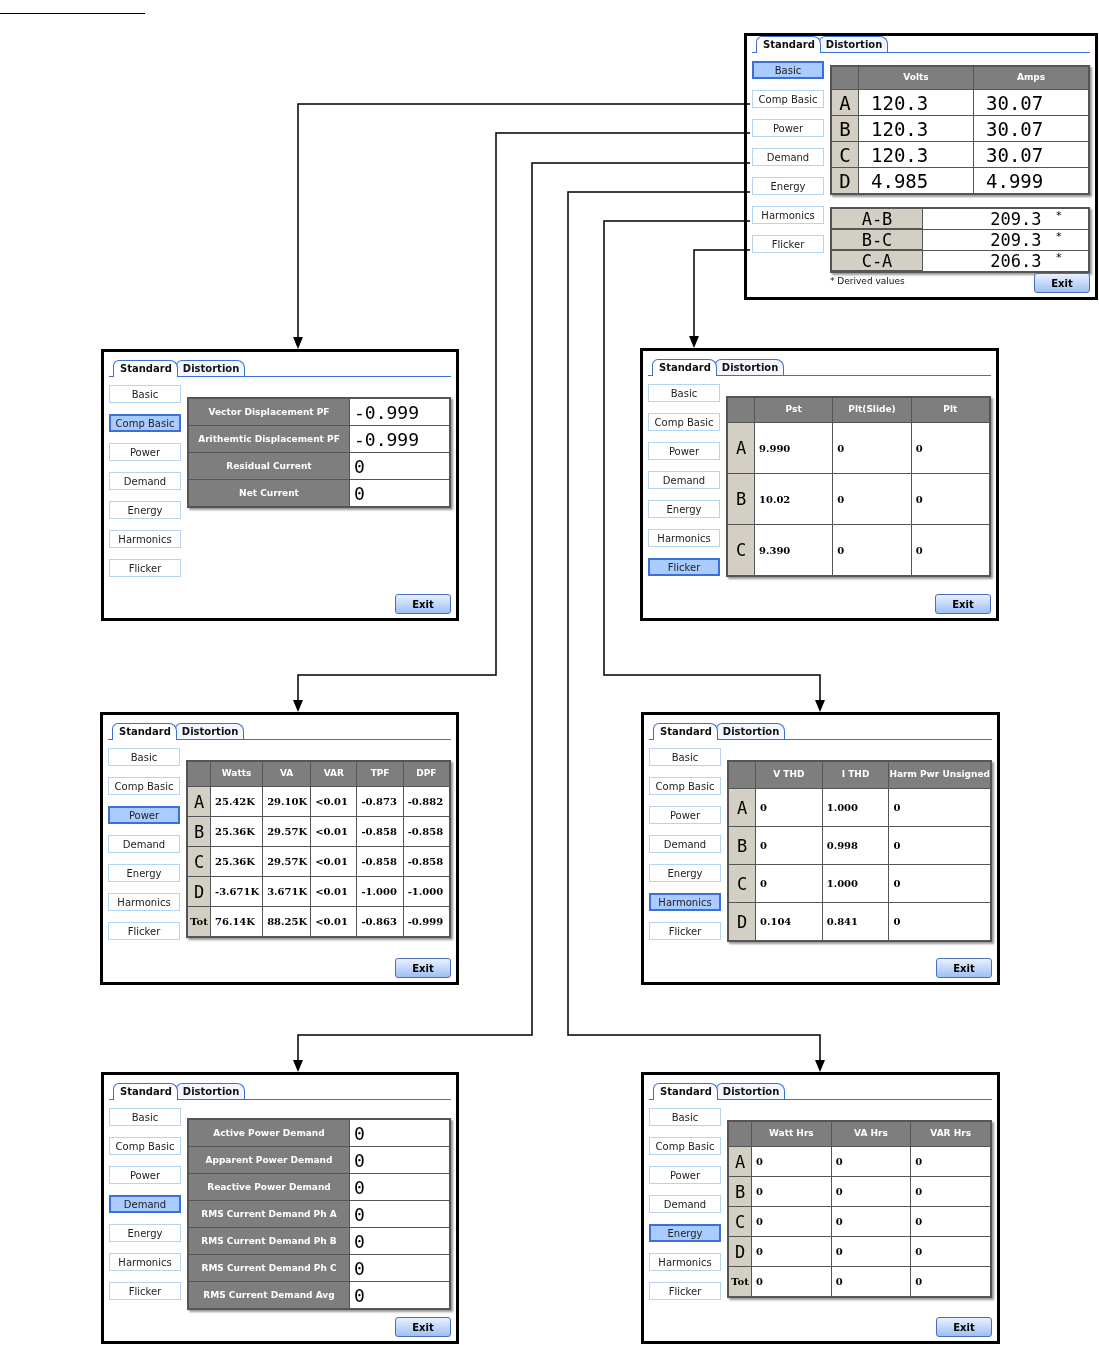 The height and width of the screenshot is (1345, 1099). What do you see at coordinates (871, 1134) in the screenshot?
I see `column-header: VA Hrs` at bounding box center [871, 1134].